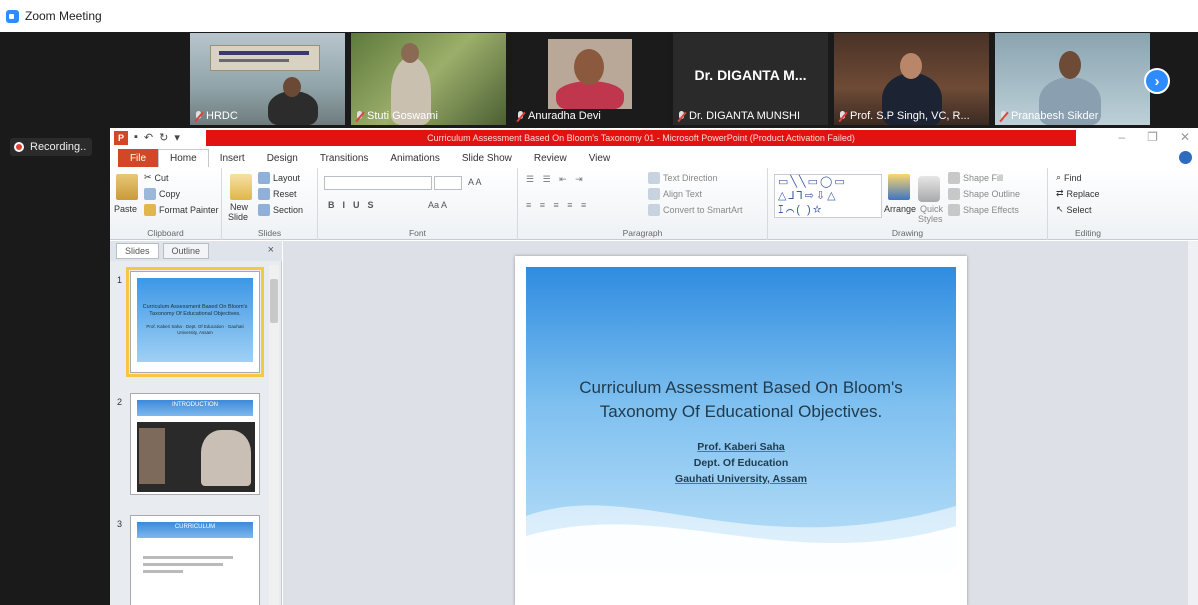 The height and width of the screenshot is (605, 1198). What do you see at coordinates (1069, 177) in the screenshot?
I see `find-button: ⌕ Find` at bounding box center [1069, 177].